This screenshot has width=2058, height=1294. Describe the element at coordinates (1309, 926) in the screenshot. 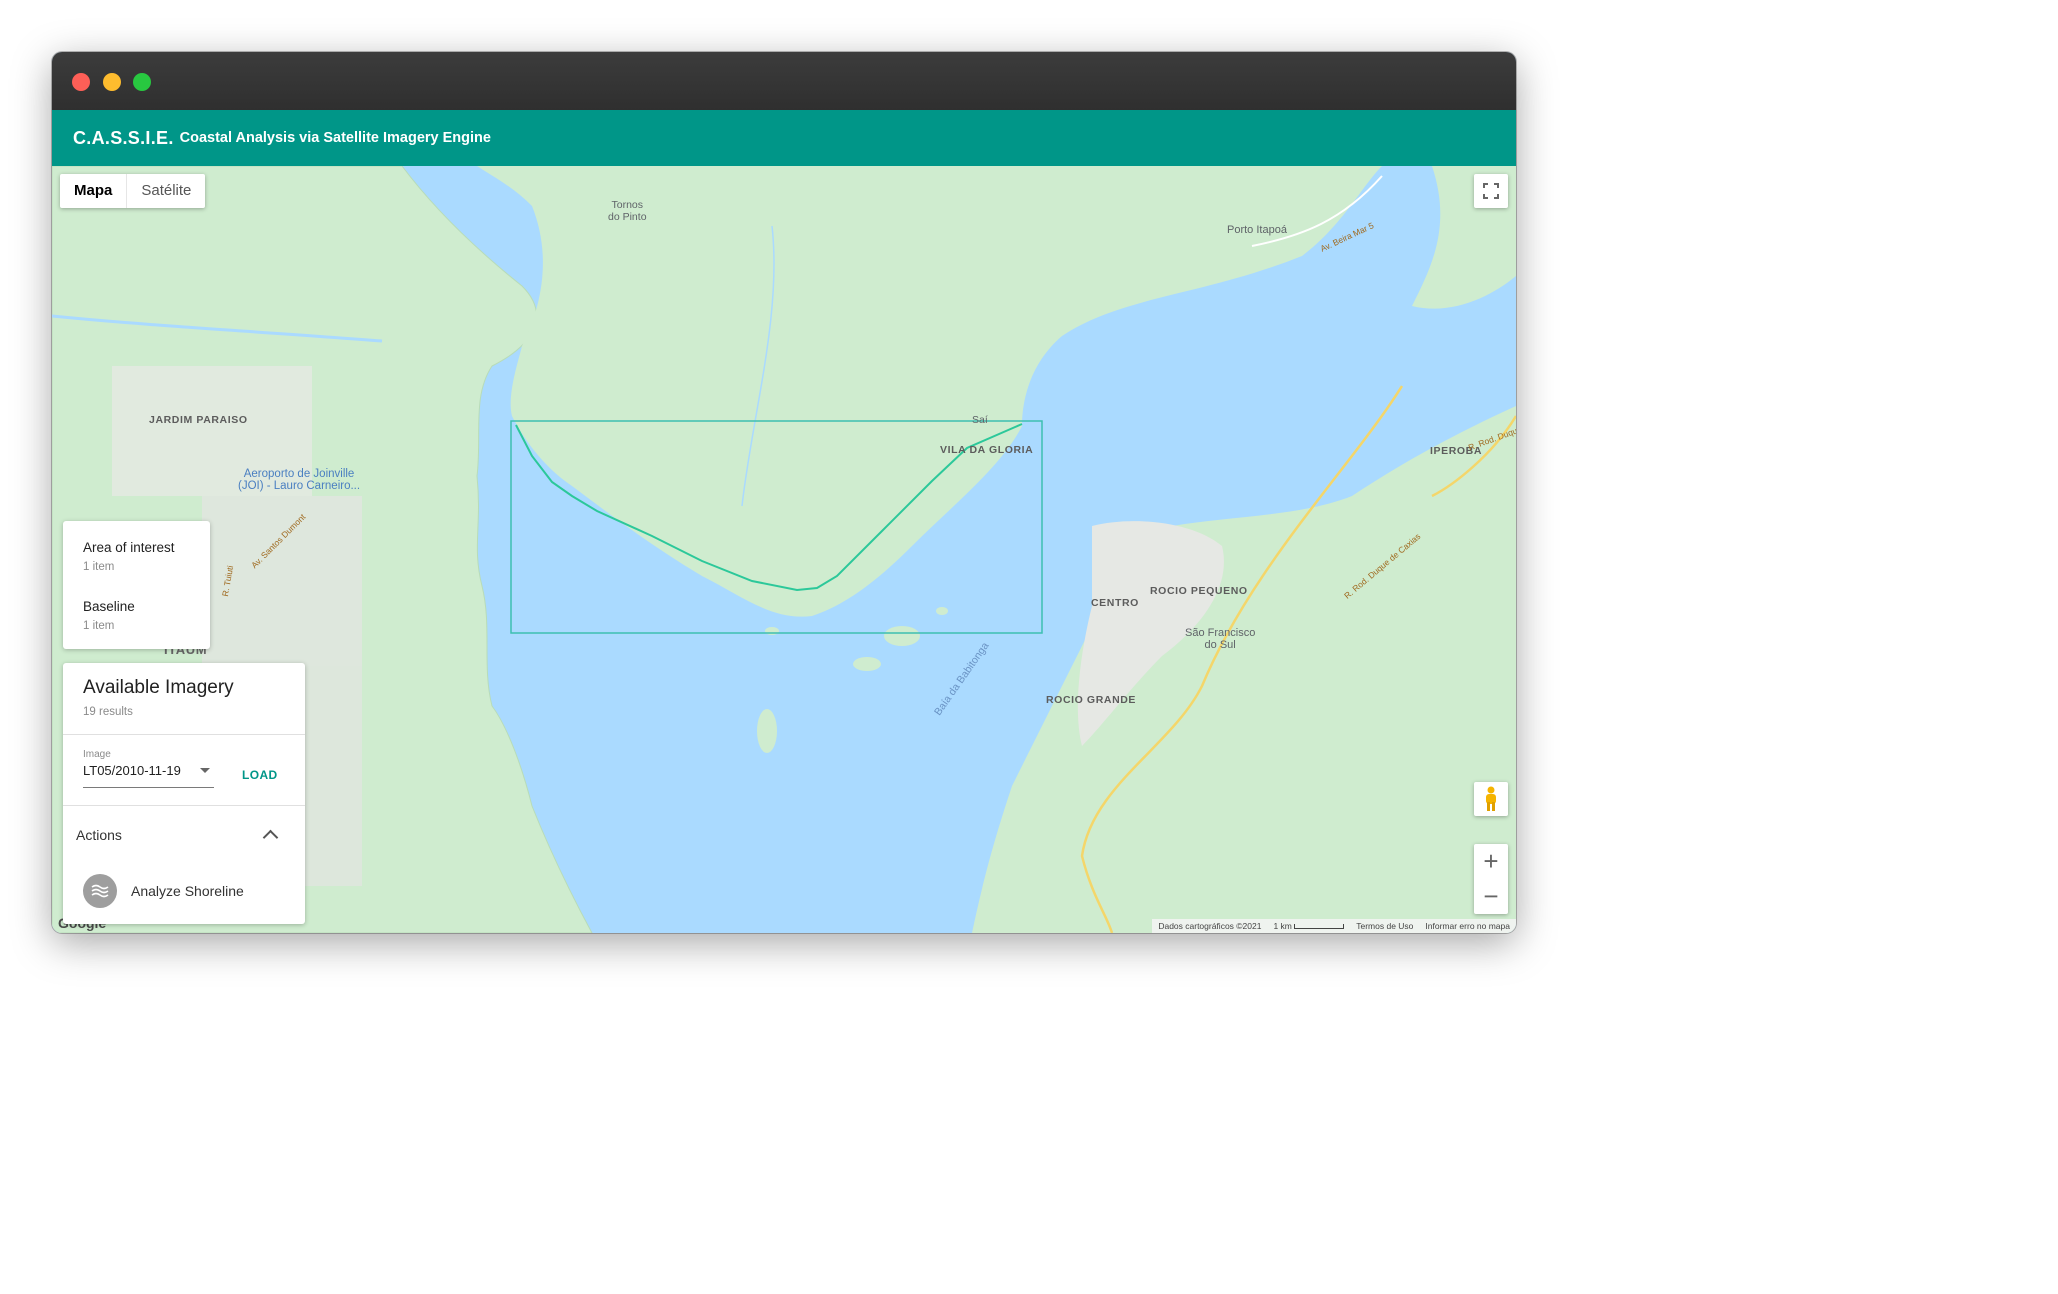

I see `map-scale: 1 km` at that location.